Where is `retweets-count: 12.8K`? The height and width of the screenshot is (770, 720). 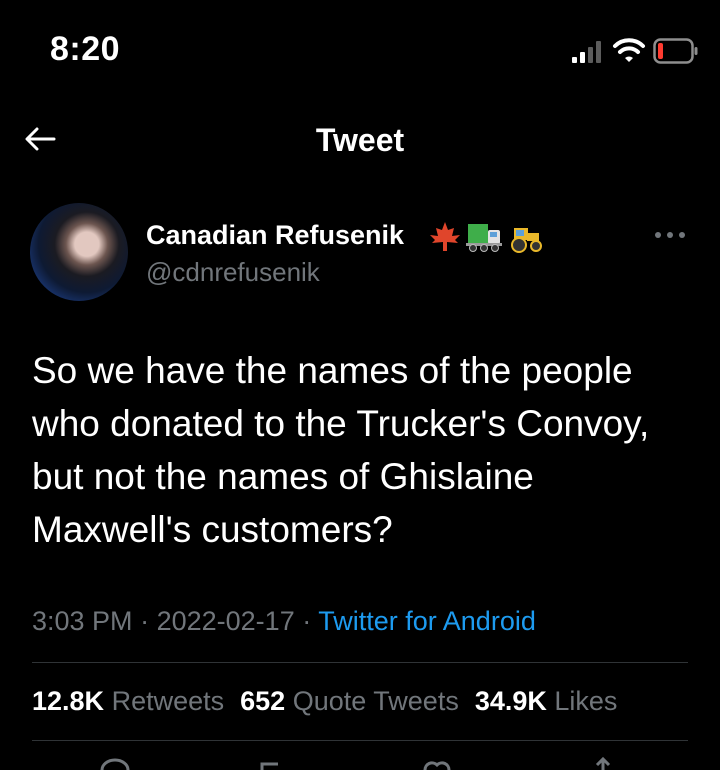 retweets-count: 12.8K is located at coordinates (68, 701).